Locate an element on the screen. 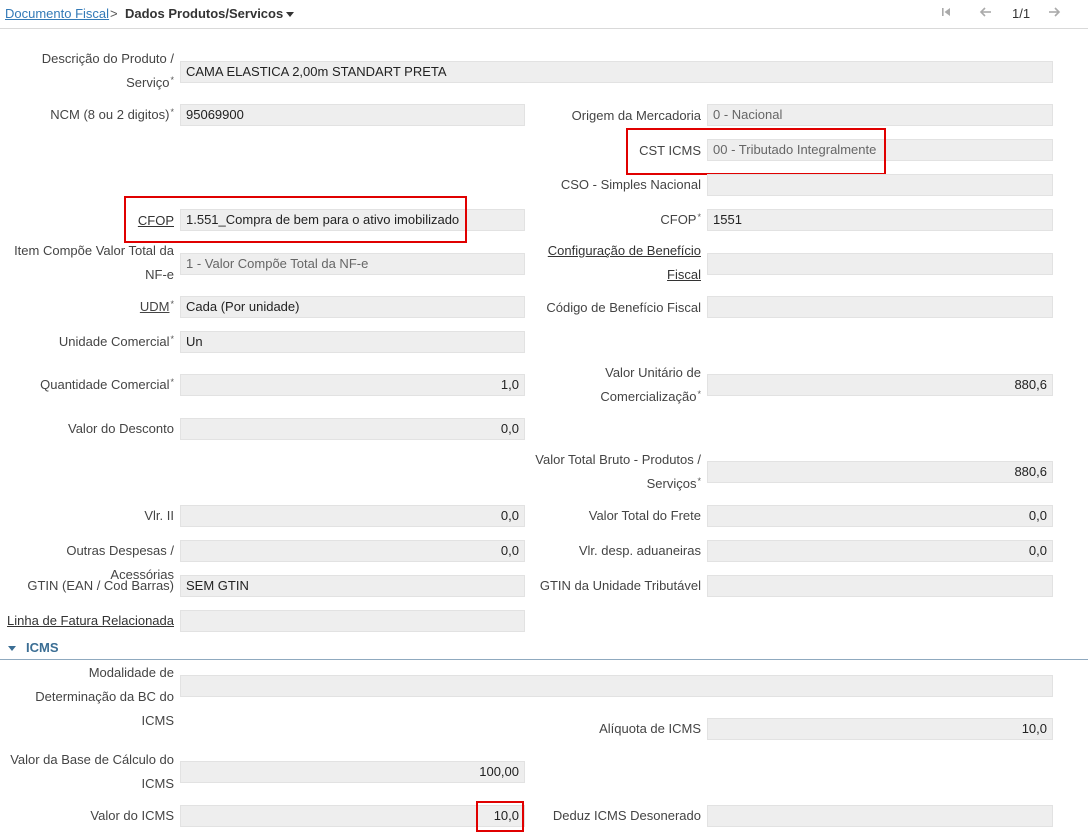  cfop-label: CFOP* is located at coordinates (680, 220).